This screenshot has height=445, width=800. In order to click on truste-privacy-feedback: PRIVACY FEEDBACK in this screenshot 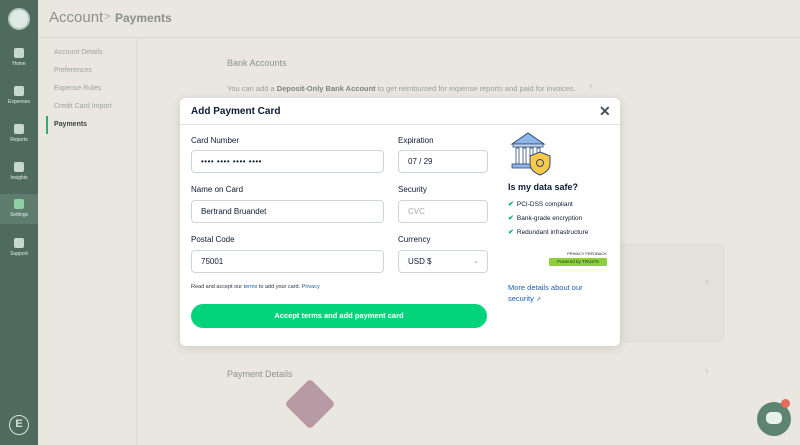, I will do `click(578, 254)`.